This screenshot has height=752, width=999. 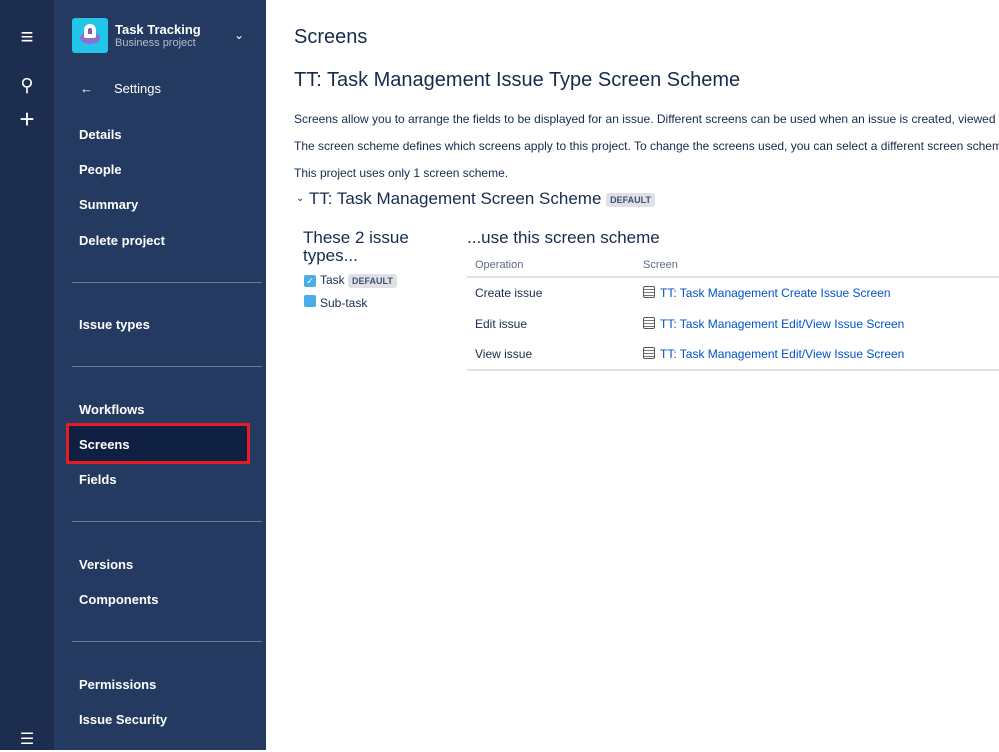 I want to click on project-type: Business project, so click(x=155, y=43).